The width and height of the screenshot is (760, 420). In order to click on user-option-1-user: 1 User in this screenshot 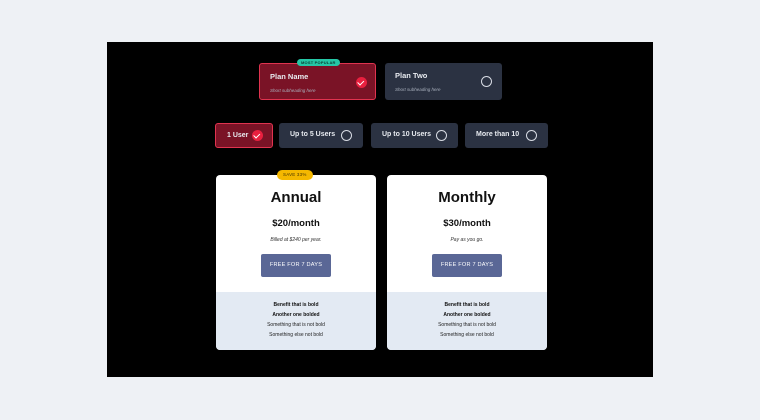, I will do `click(244, 135)`.